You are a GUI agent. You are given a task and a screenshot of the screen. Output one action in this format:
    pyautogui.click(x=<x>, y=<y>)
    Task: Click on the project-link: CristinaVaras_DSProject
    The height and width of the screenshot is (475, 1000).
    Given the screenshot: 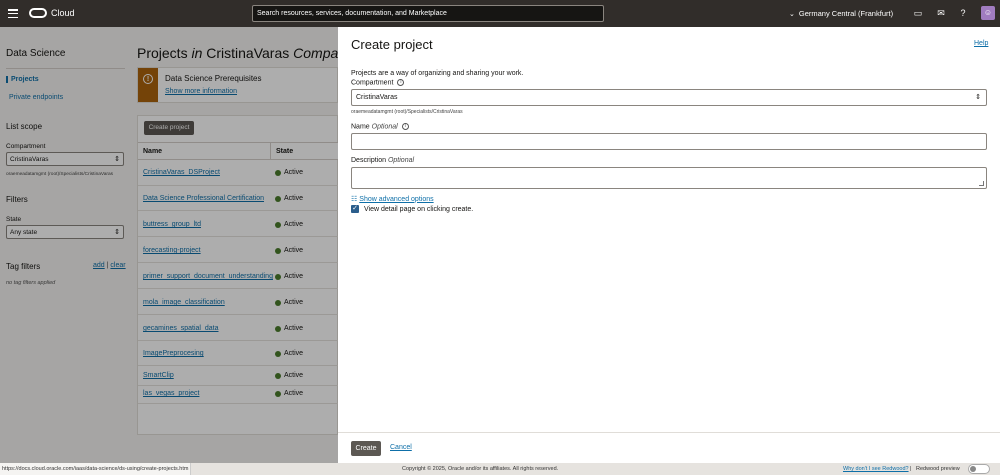 What is the action you would take?
    pyautogui.click(x=181, y=172)
    